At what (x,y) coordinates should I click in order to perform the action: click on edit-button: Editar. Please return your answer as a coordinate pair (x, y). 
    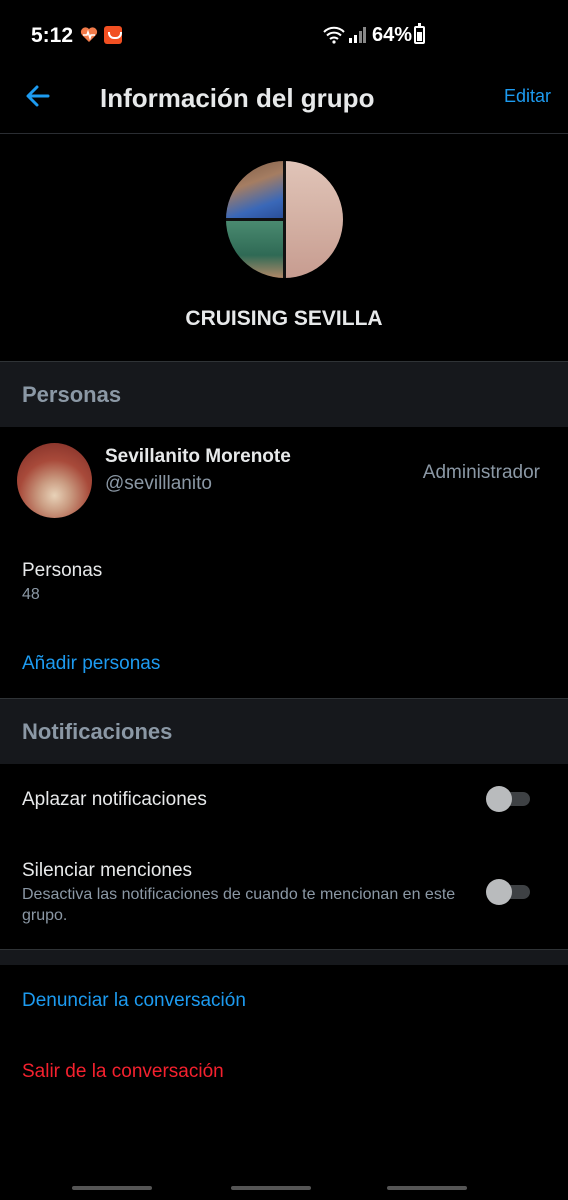
    Looking at the image, I should click on (527, 96).